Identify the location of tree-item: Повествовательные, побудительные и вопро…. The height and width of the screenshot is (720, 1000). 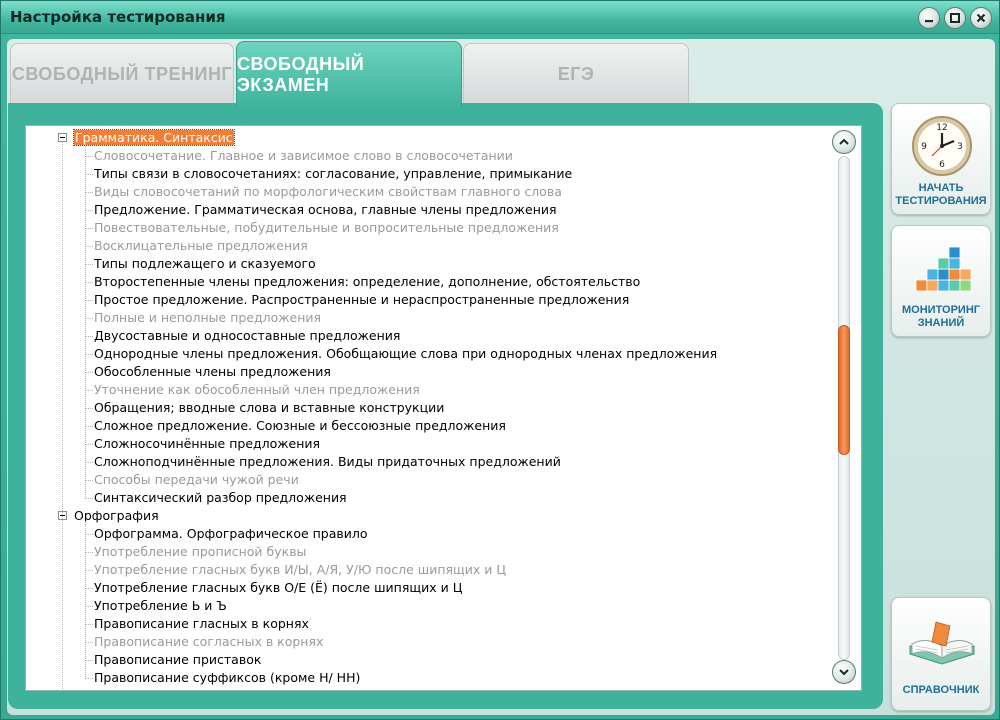
(326, 228).